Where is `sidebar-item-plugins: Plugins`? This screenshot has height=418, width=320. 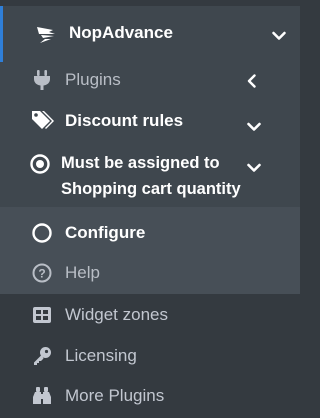 sidebar-item-plugins: Plugins is located at coordinates (150, 80).